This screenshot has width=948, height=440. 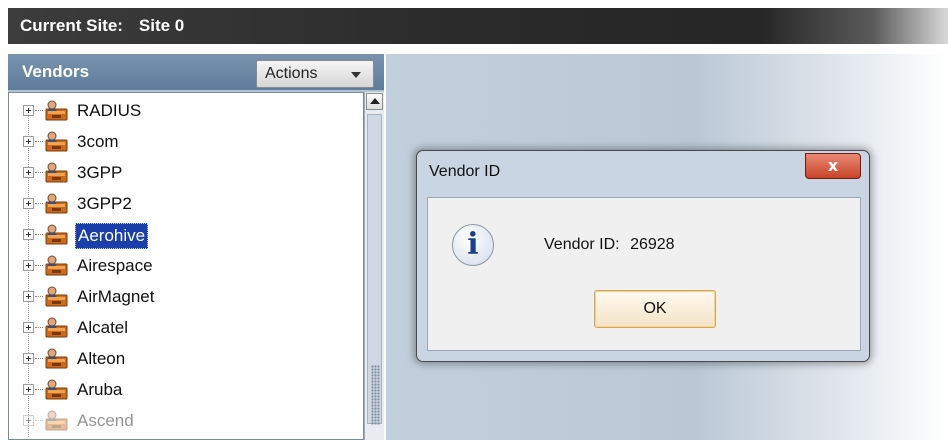 I want to click on scroll-up-icon, so click(x=374, y=101).